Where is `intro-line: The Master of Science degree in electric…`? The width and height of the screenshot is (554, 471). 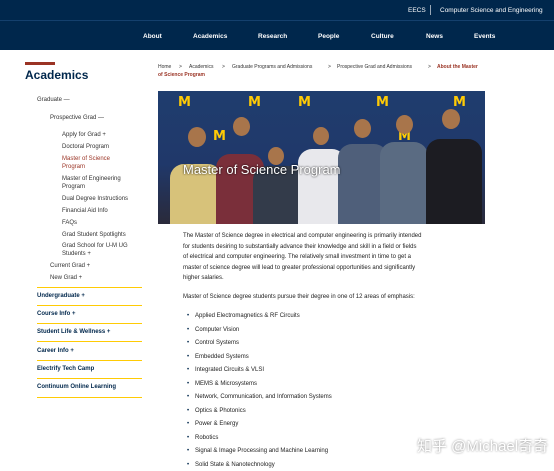
intro-line: The Master of Science degree in electric… is located at coordinates (302, 236).